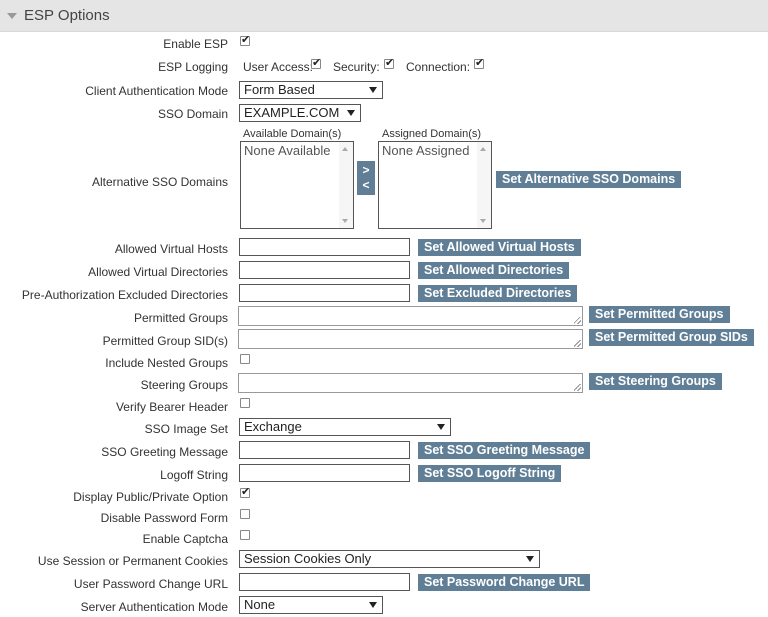 This screenshot has height=617, width=768. I want to click on preauth-excluded-dirs-label: Pre-Authorization Excluded Directories, so click(124, 295).